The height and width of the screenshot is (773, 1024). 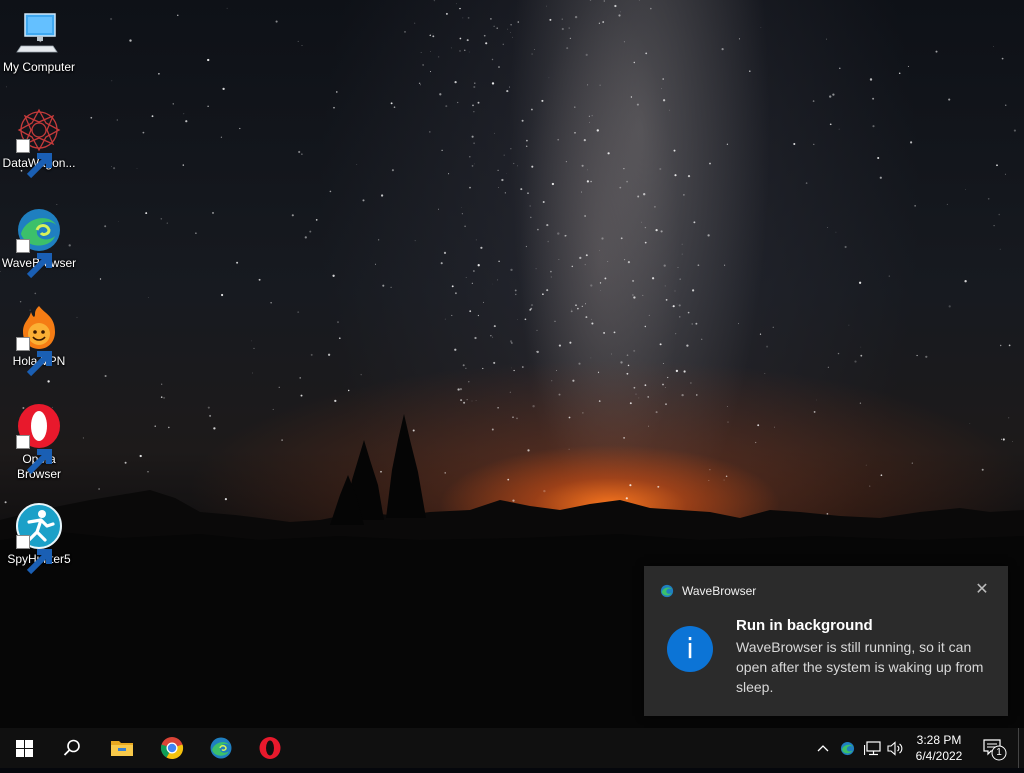 I want to click on taskbar-opera, so click(x=270, y=748).